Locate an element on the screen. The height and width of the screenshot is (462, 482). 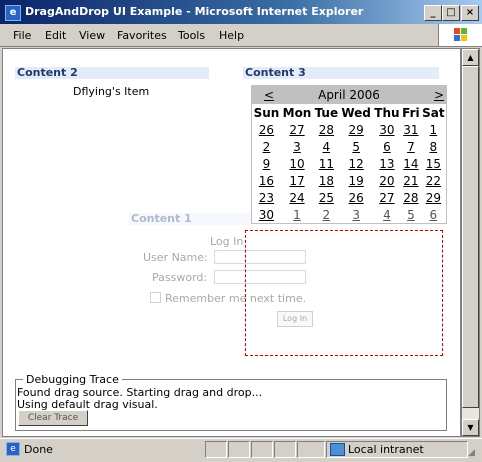
calendar-title: April 2006 is located at coordinates (349, 95).